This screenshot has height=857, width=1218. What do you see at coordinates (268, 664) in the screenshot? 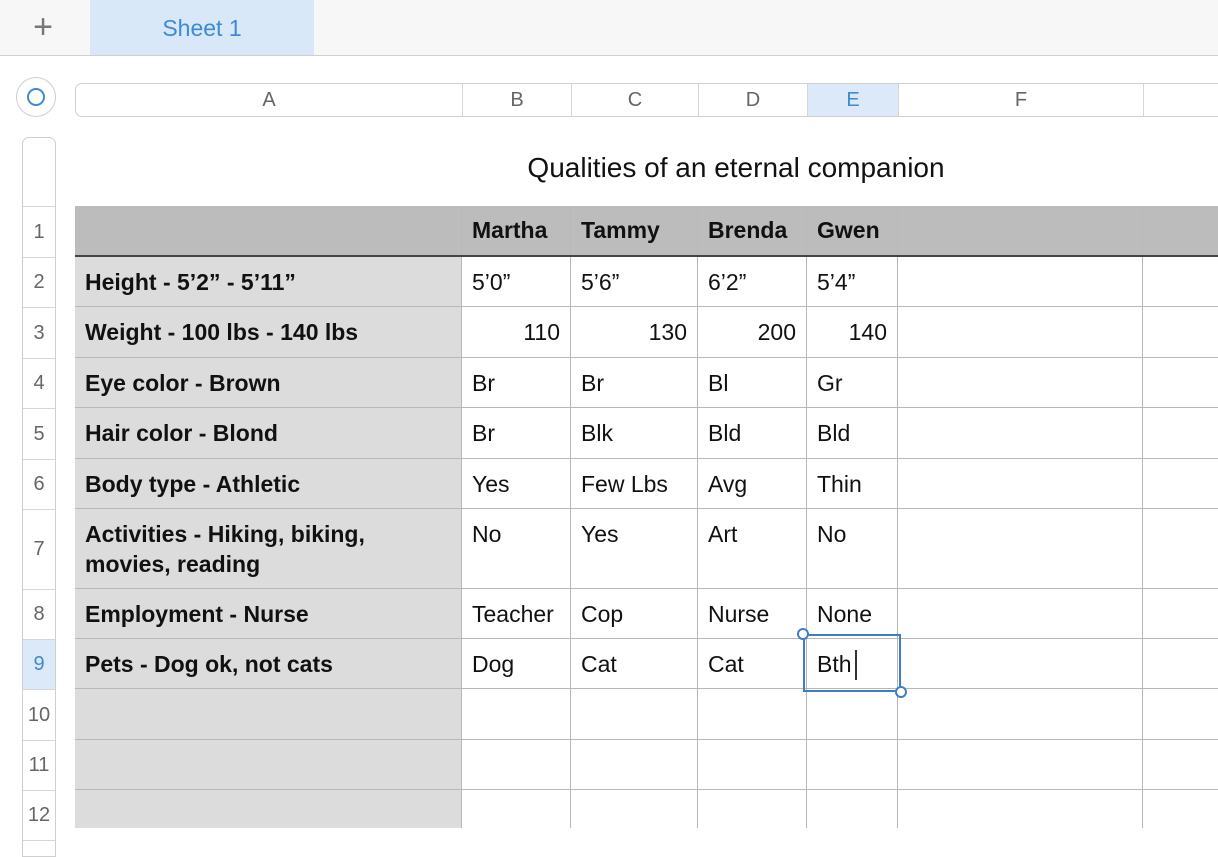
I see `row-label-cell: Pets - Dog ok, not cats` at bounding box center [268, 664].